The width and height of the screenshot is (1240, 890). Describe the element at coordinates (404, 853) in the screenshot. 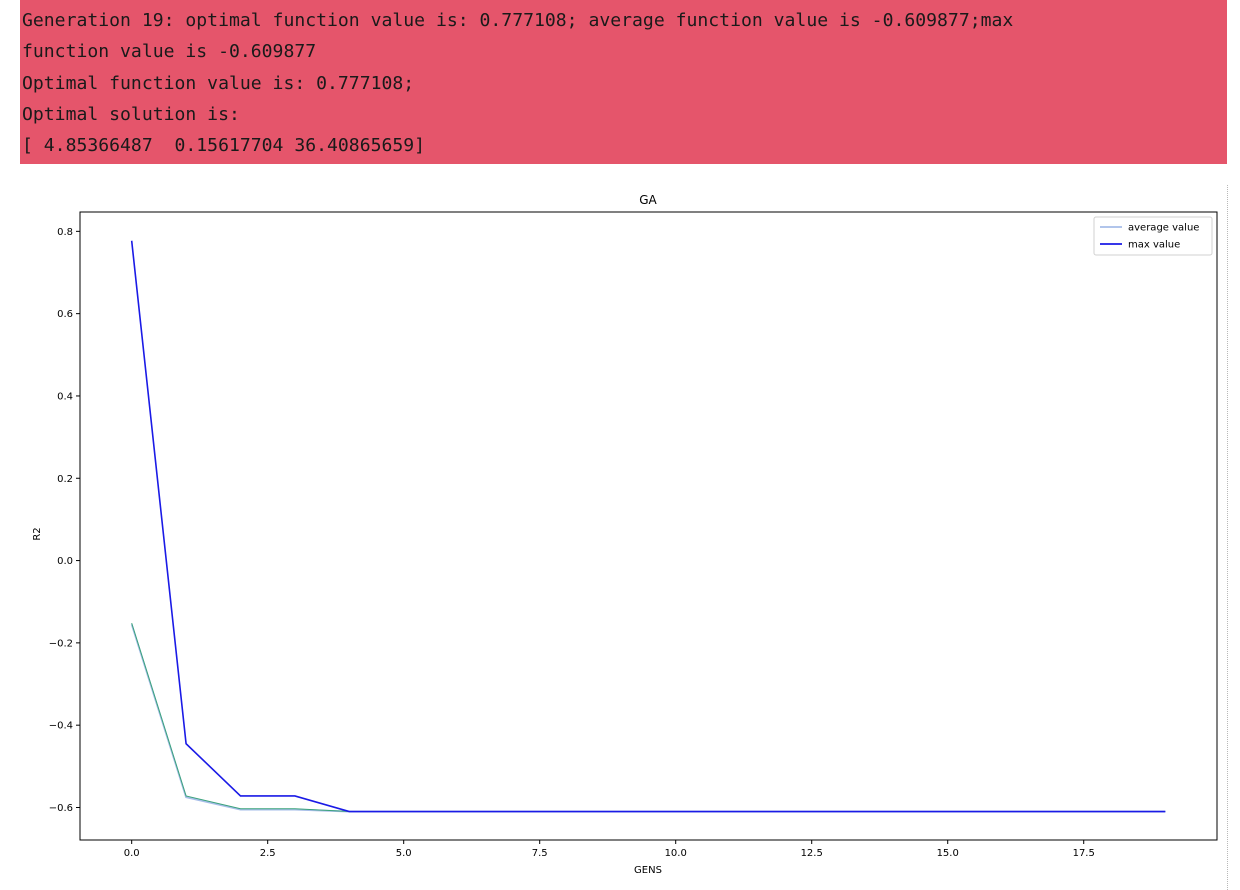

I see `x-tick-label: 5.0` at that location.